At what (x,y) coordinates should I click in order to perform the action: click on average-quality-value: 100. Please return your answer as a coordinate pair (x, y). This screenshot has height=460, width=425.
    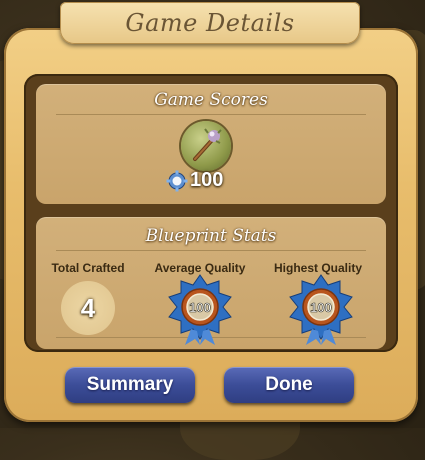
    Looking at the image, I should click on (200, 307).